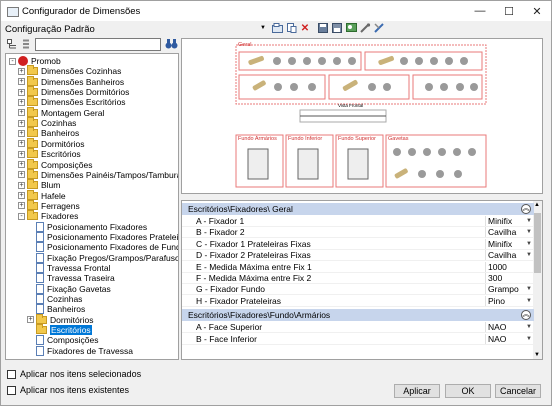 This screenshot has width=552, height=406. I want to click on tree-item: Cozinhas, so click(54, 299).